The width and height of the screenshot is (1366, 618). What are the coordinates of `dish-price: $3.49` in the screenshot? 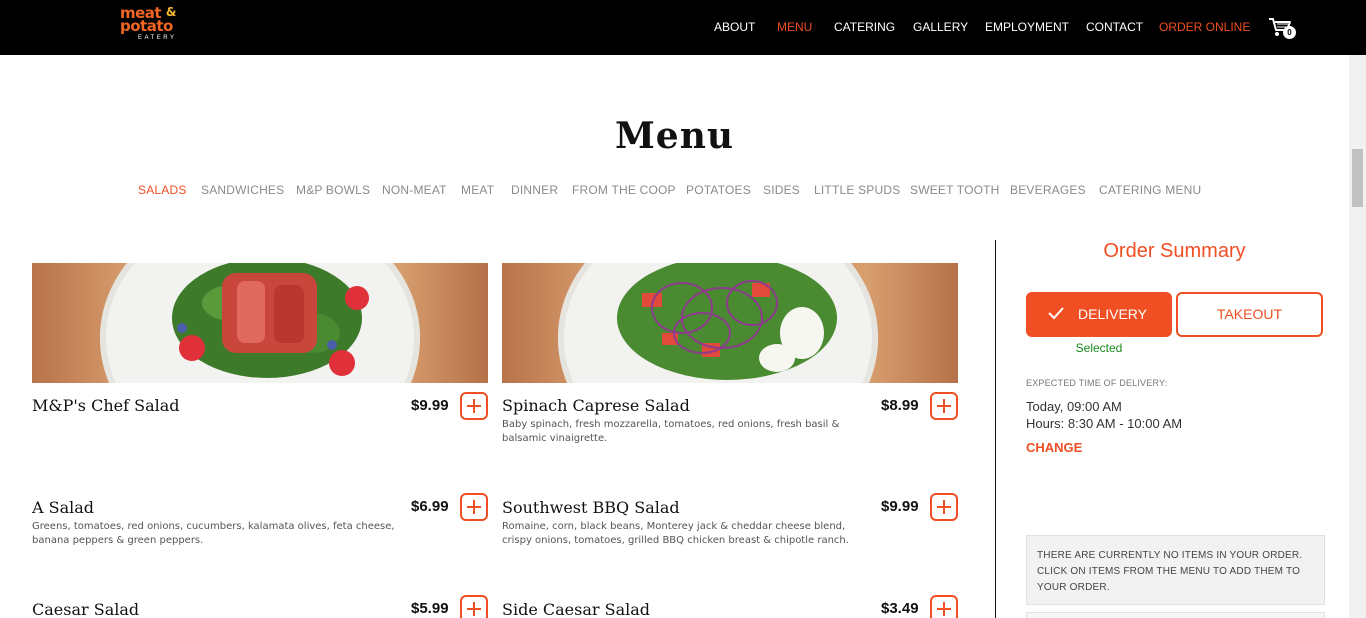 It's located at (900, 608).